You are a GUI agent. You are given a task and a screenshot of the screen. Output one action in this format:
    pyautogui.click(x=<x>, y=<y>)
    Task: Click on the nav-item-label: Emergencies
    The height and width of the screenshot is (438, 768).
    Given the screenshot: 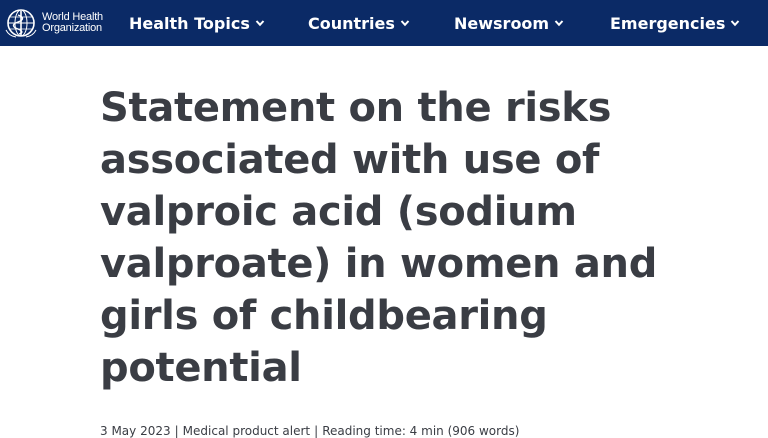 What is the action you would take?
    pyautogui.click(x=668, y=23)
    